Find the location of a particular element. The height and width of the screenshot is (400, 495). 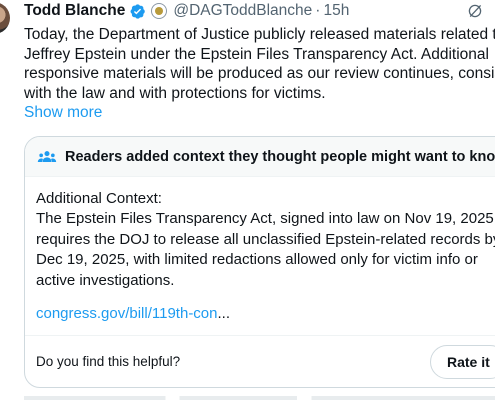

note-link-text: congress.gov/bill/119th-con is located at coordinates (127, 313).